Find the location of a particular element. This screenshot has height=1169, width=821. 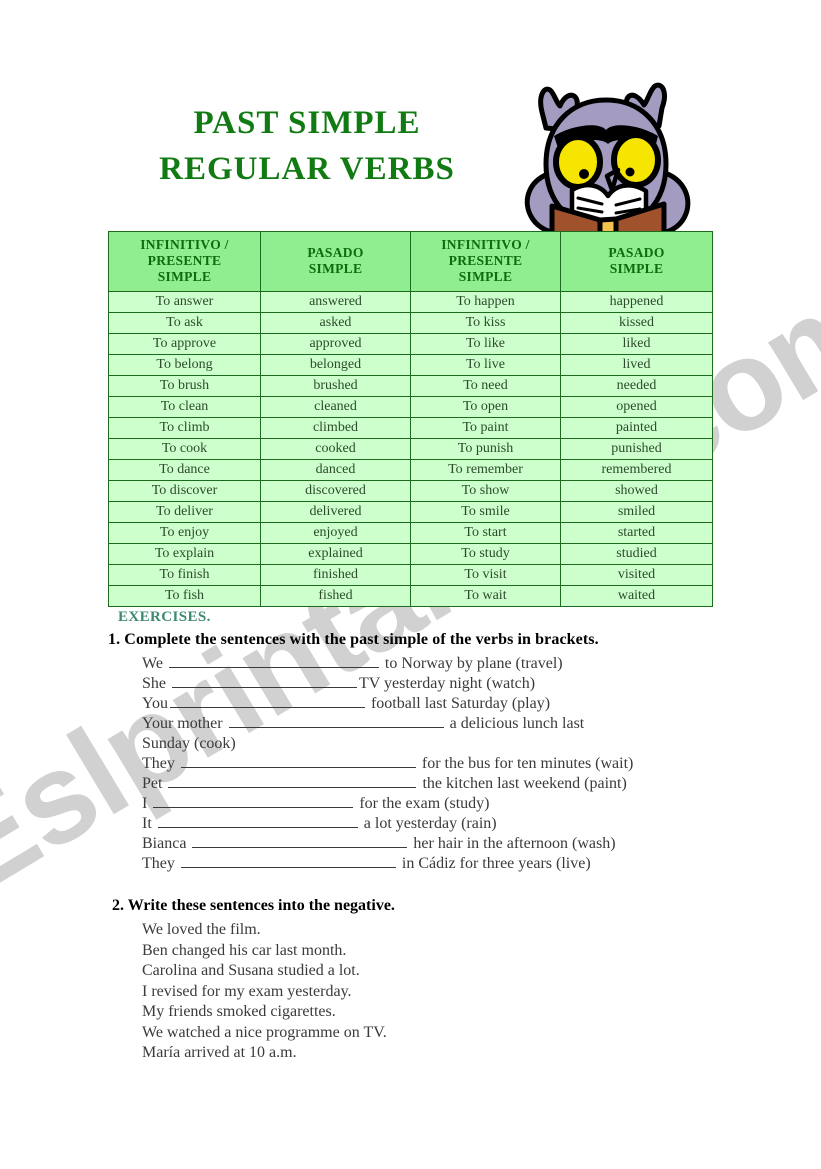

table-cell: To finish is located at coordinates (184, 575).